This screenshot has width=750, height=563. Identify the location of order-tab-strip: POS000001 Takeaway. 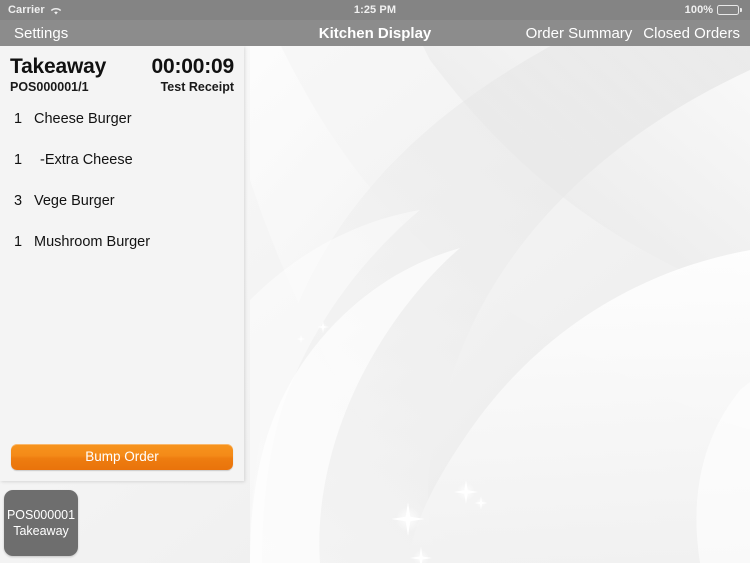
(41, 523).